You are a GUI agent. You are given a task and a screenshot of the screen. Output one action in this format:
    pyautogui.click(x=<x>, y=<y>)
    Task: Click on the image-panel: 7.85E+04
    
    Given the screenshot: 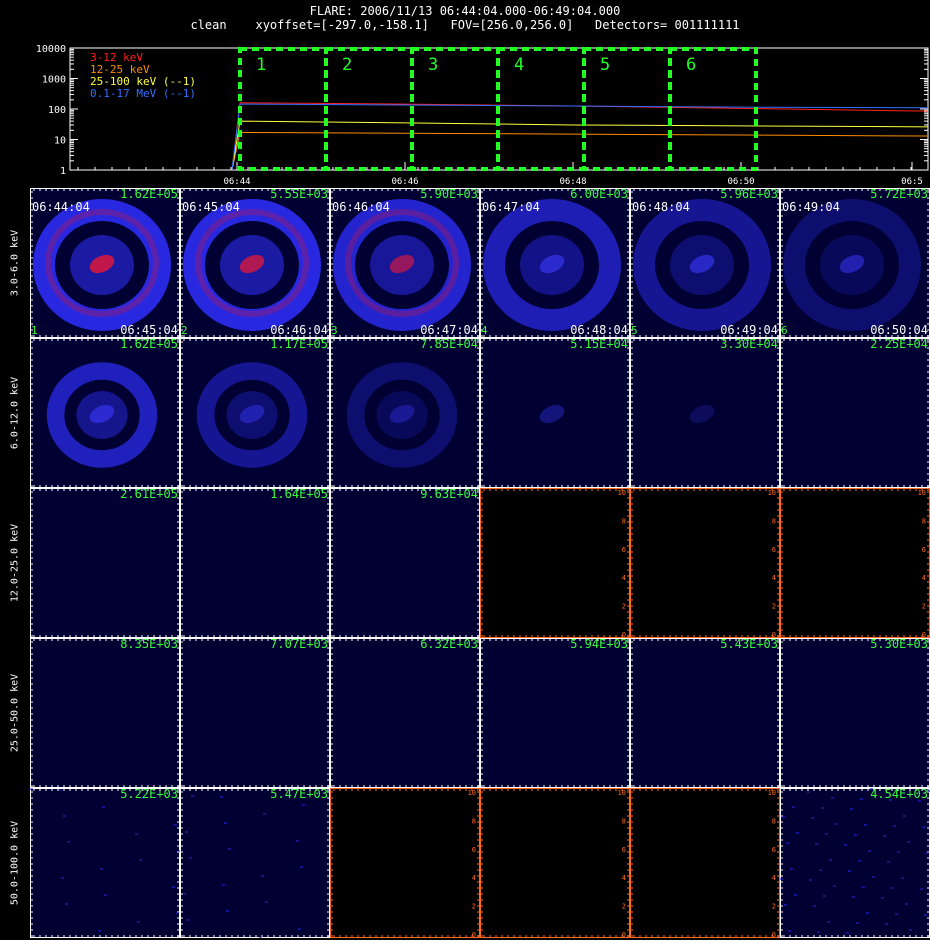 What is the action you would take?
    pyautogui.click(x=405, y=413)
    